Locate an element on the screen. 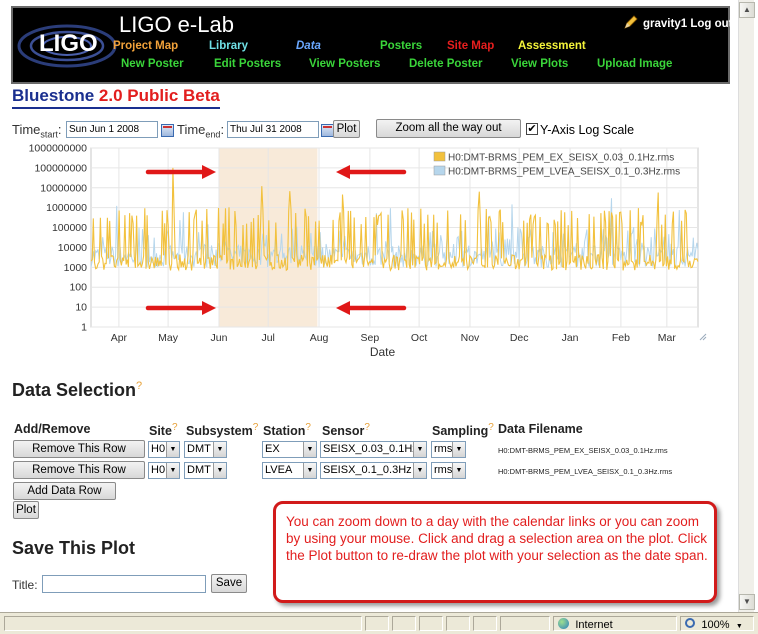 This screenshot has height=634, width=758. y-tick-label: 10000000 is located at coordinates (63, 188).